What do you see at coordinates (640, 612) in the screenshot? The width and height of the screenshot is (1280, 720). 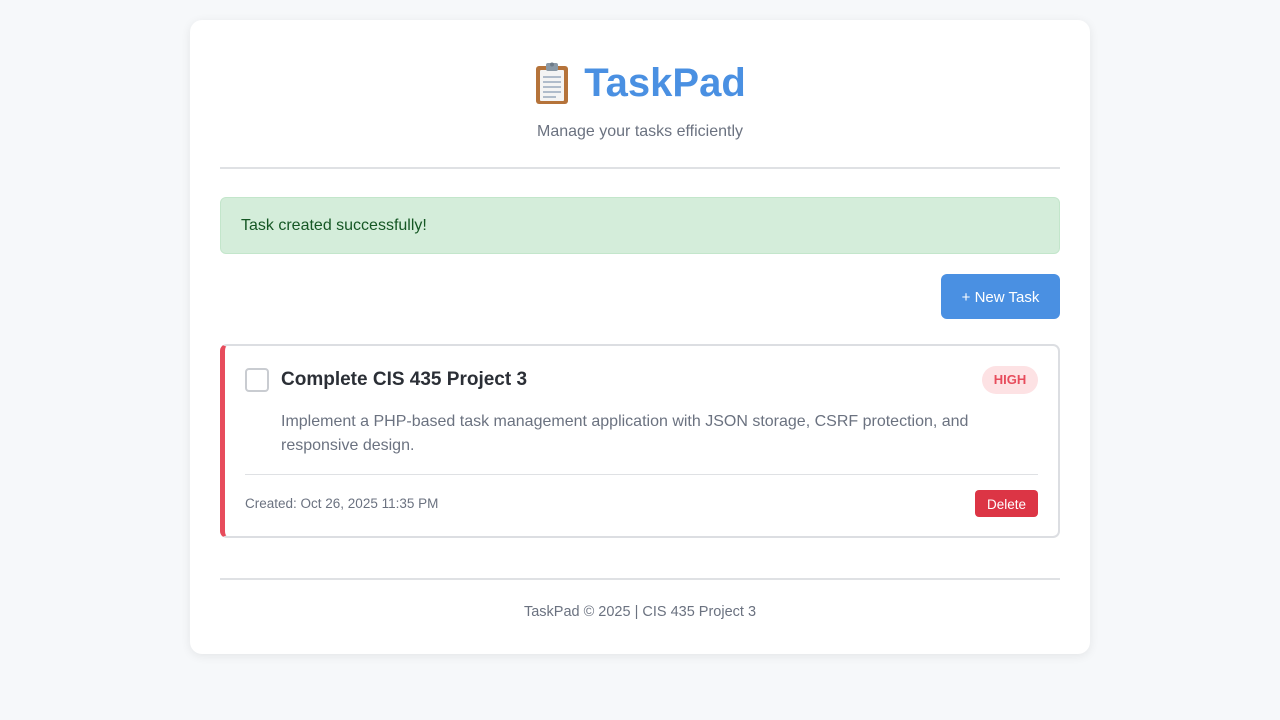 I see `page-footer: TaskPad © 2025 | CIS 435 Project 3` at bounding box center [640, 612].